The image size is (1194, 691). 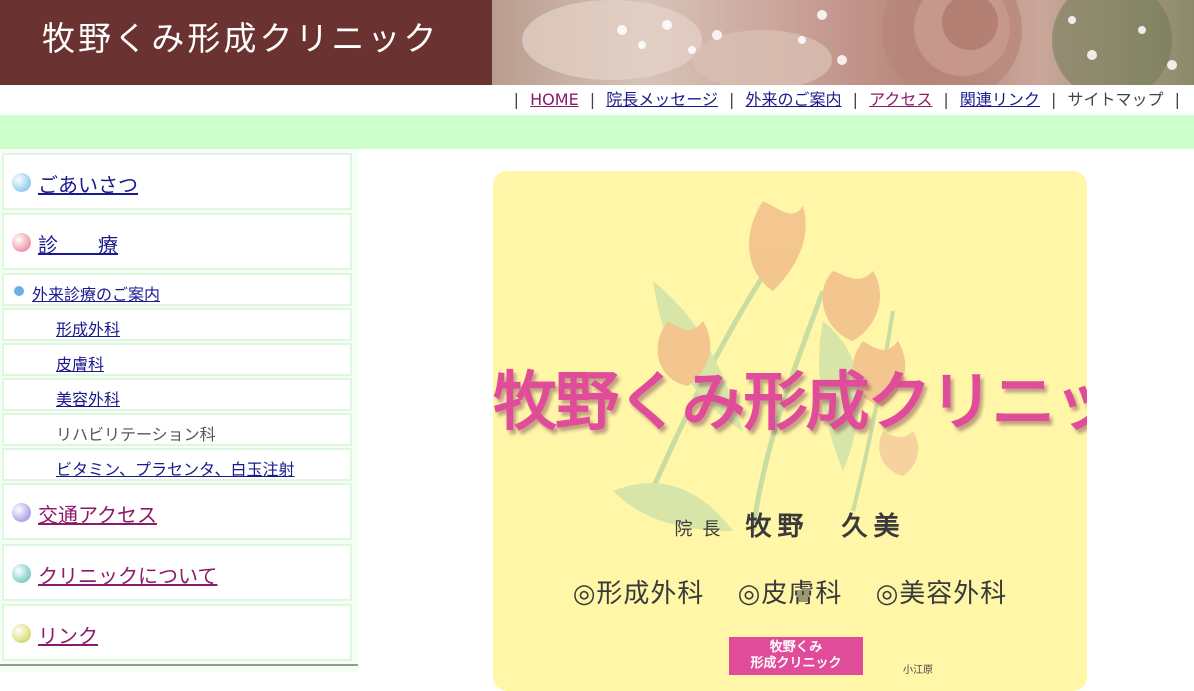 What do you see at coordinates (80, 363) in the screenshot?
I see `sidebar-item-label: 皮膚科` at bounding box center [80, 363].